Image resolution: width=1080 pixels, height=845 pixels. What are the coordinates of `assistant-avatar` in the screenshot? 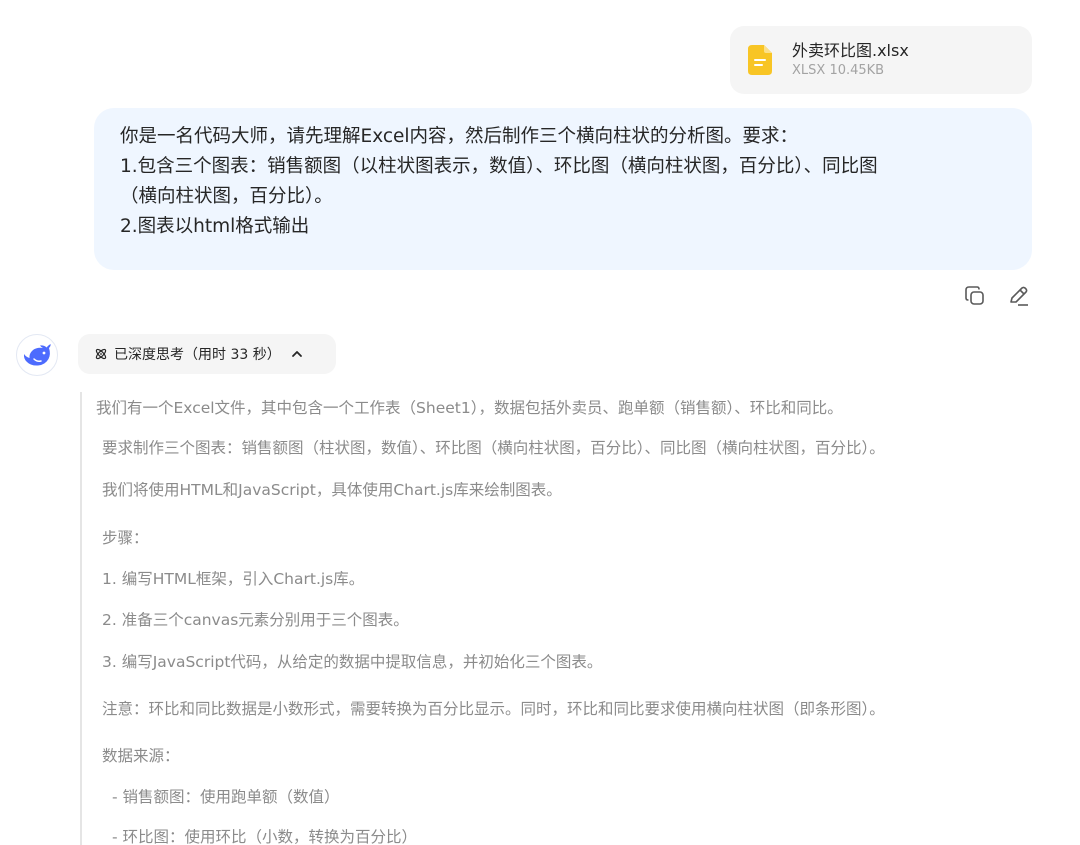 It's located at (37, 355).